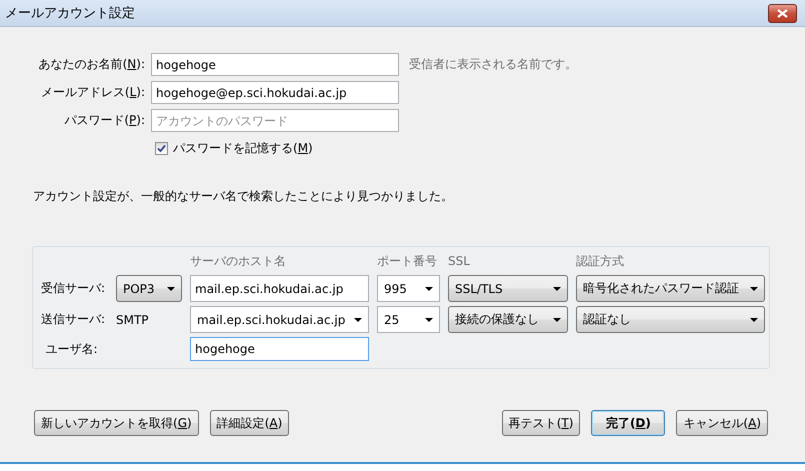 The width and height of the screenshot is (805, 471). What do you see at coordinates (91, 64) in the screenshot?
I see `field-label: あなたのお名前(N):` at bounding box center [91, 64].